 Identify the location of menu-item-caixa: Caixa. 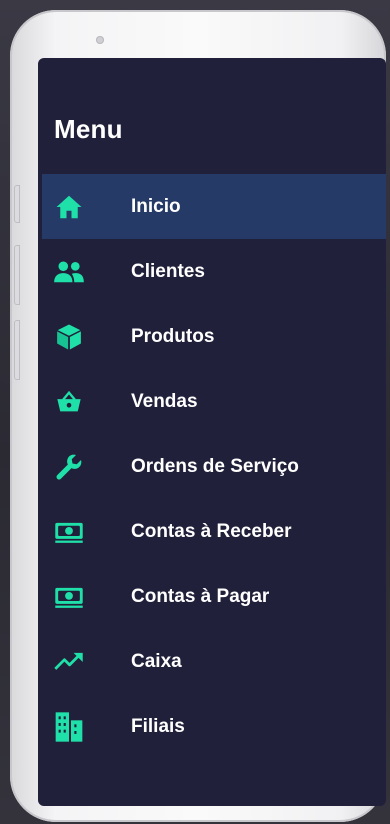
(214, 661).